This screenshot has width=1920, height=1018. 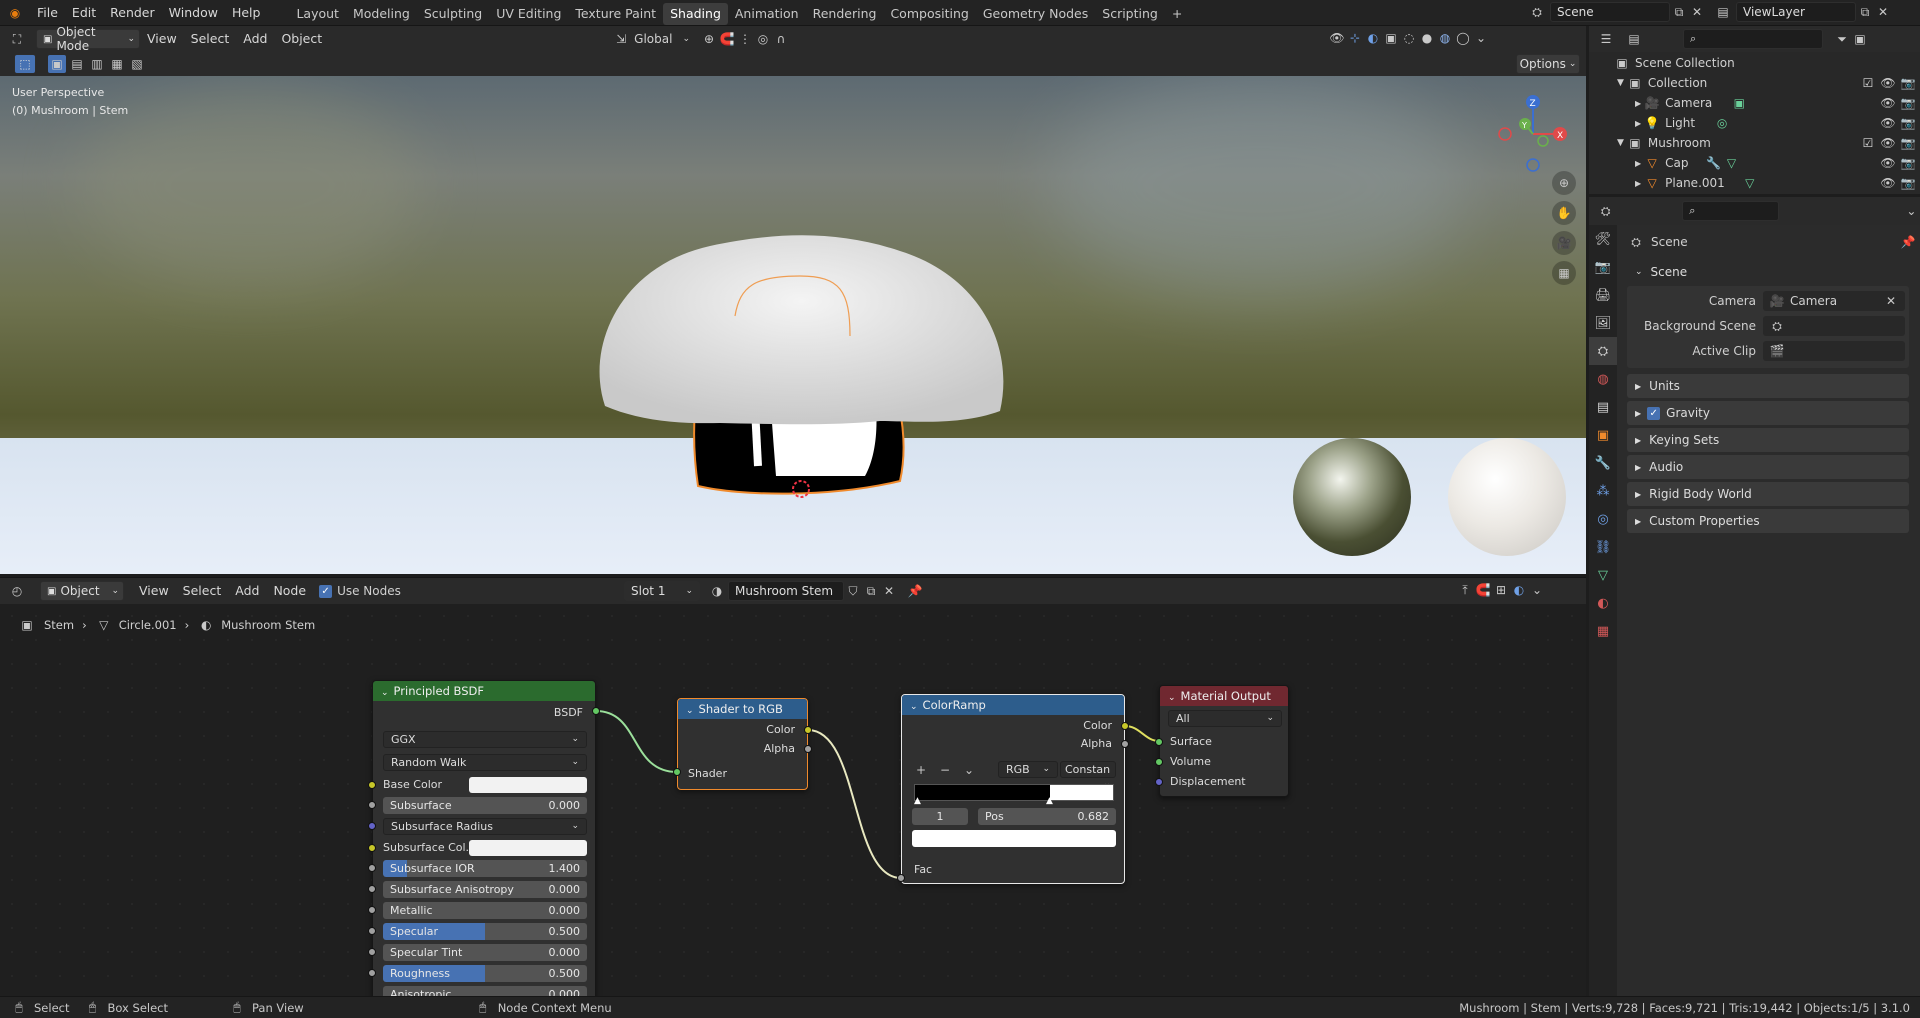 I want to click on camera-data-icon: ▣, so click(x=1739, y=103).